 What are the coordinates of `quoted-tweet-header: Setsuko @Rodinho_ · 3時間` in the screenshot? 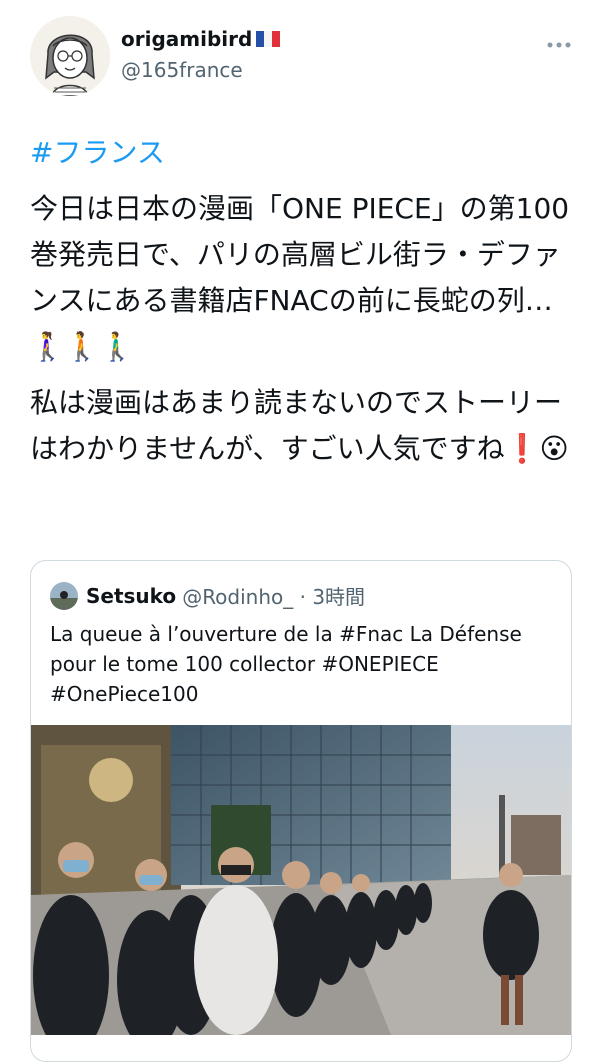 It's located at (207, 595).